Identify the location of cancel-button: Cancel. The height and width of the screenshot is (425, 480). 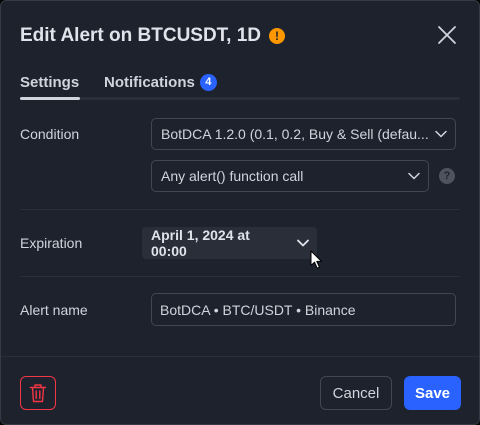
(356, 393).